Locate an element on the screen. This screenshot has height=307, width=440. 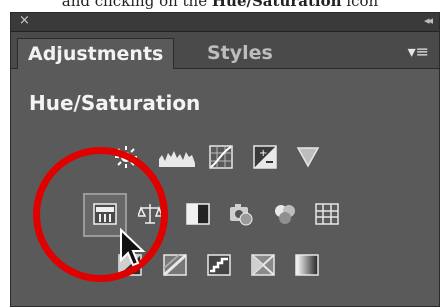
panel-titlebar: × ◂◂ is located at coordinates (225, 22).